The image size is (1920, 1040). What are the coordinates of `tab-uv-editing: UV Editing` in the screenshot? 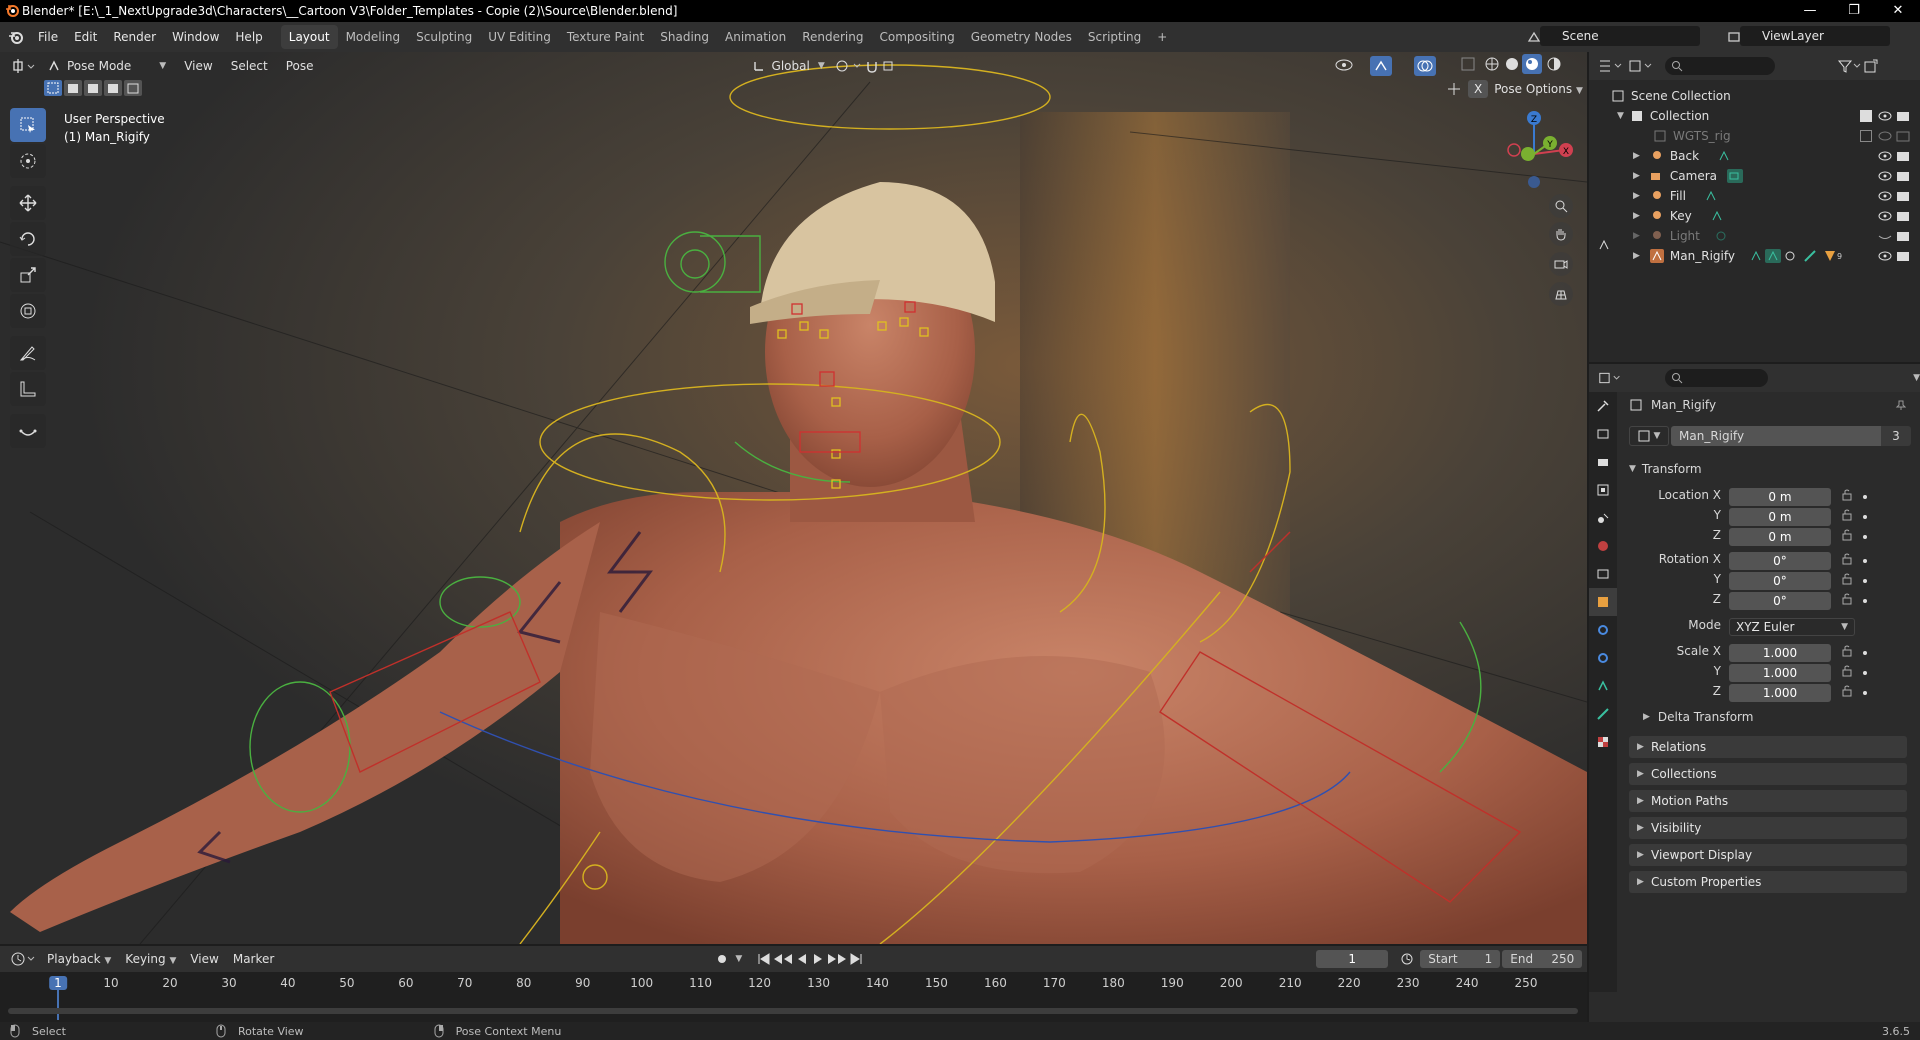 It's located at (519, 37).